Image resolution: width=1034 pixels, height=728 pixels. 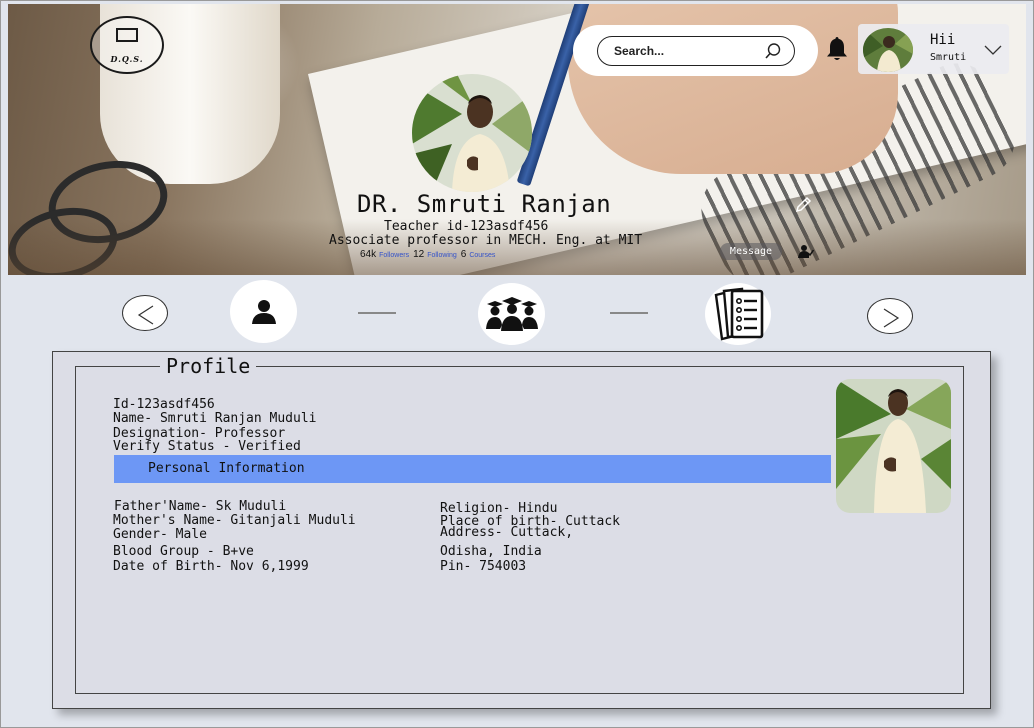 I want to click on search-icon, so click(x=773, y=51).